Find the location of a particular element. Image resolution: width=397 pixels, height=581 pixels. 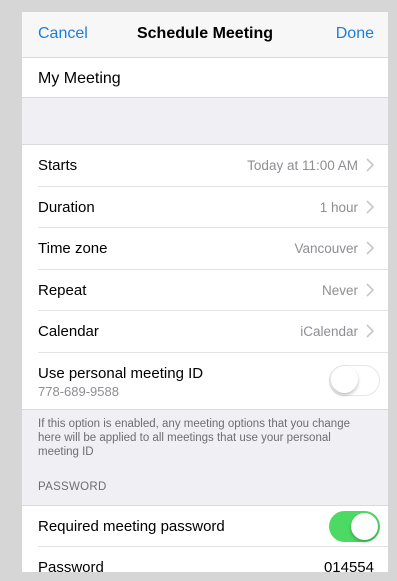

required-password-label: Required meeting password is located at coordinates (131, 526).